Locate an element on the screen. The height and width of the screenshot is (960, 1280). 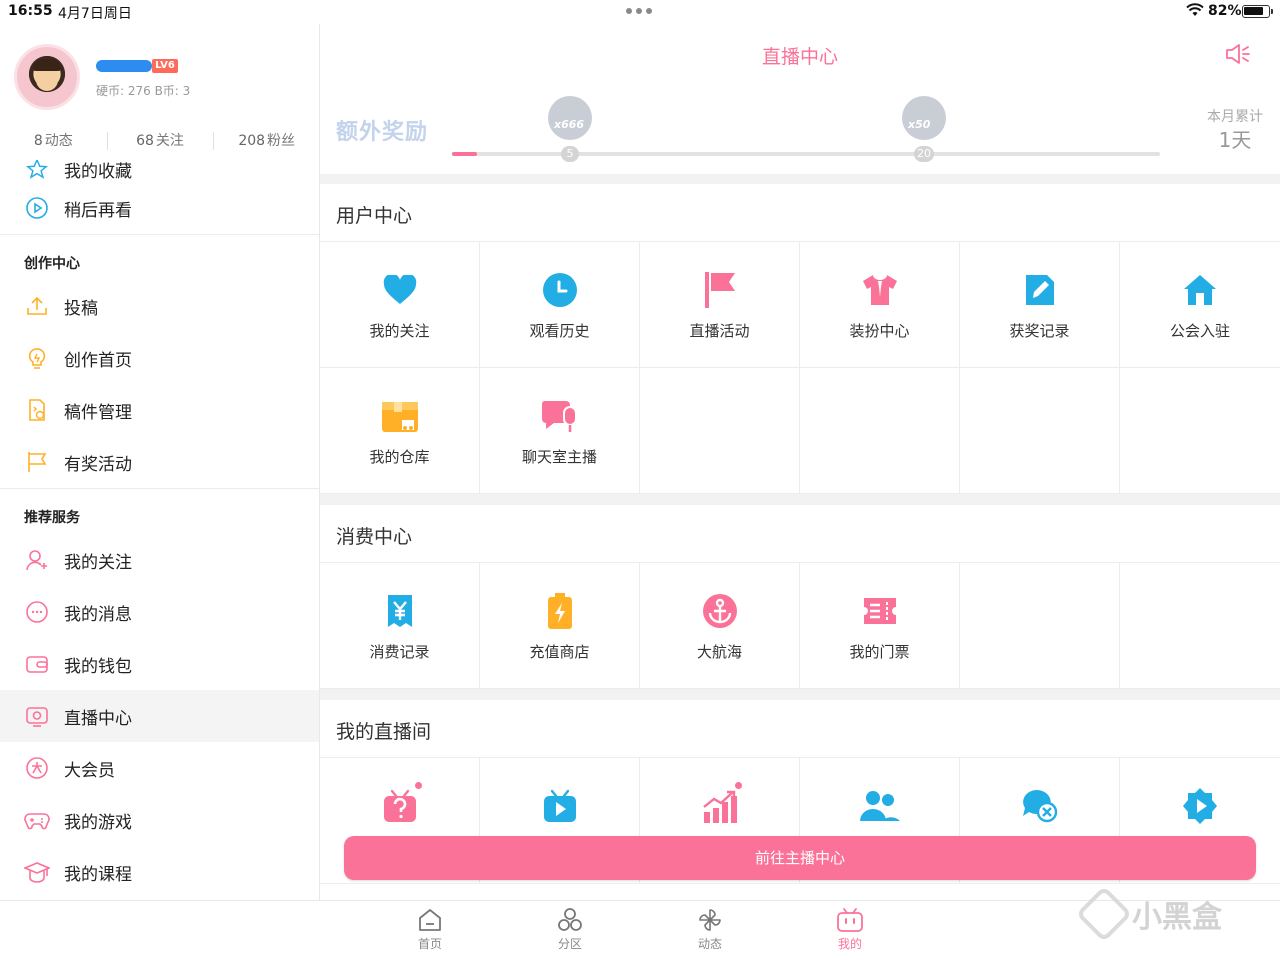
tab-dynamics: 动态 is located at coordinates (710, 929).